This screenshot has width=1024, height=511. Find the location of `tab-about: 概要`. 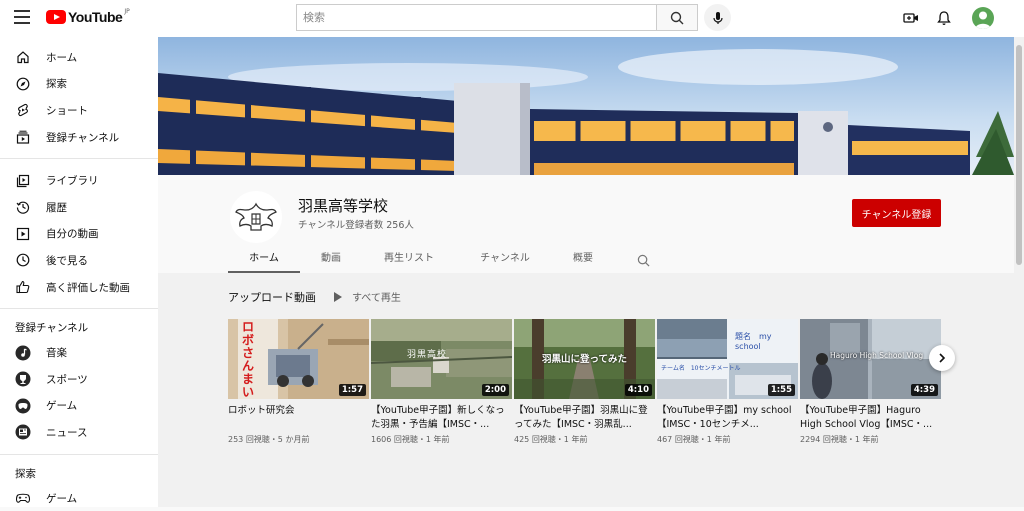

tab-about: 概要 is located at coordinates (583, 260).